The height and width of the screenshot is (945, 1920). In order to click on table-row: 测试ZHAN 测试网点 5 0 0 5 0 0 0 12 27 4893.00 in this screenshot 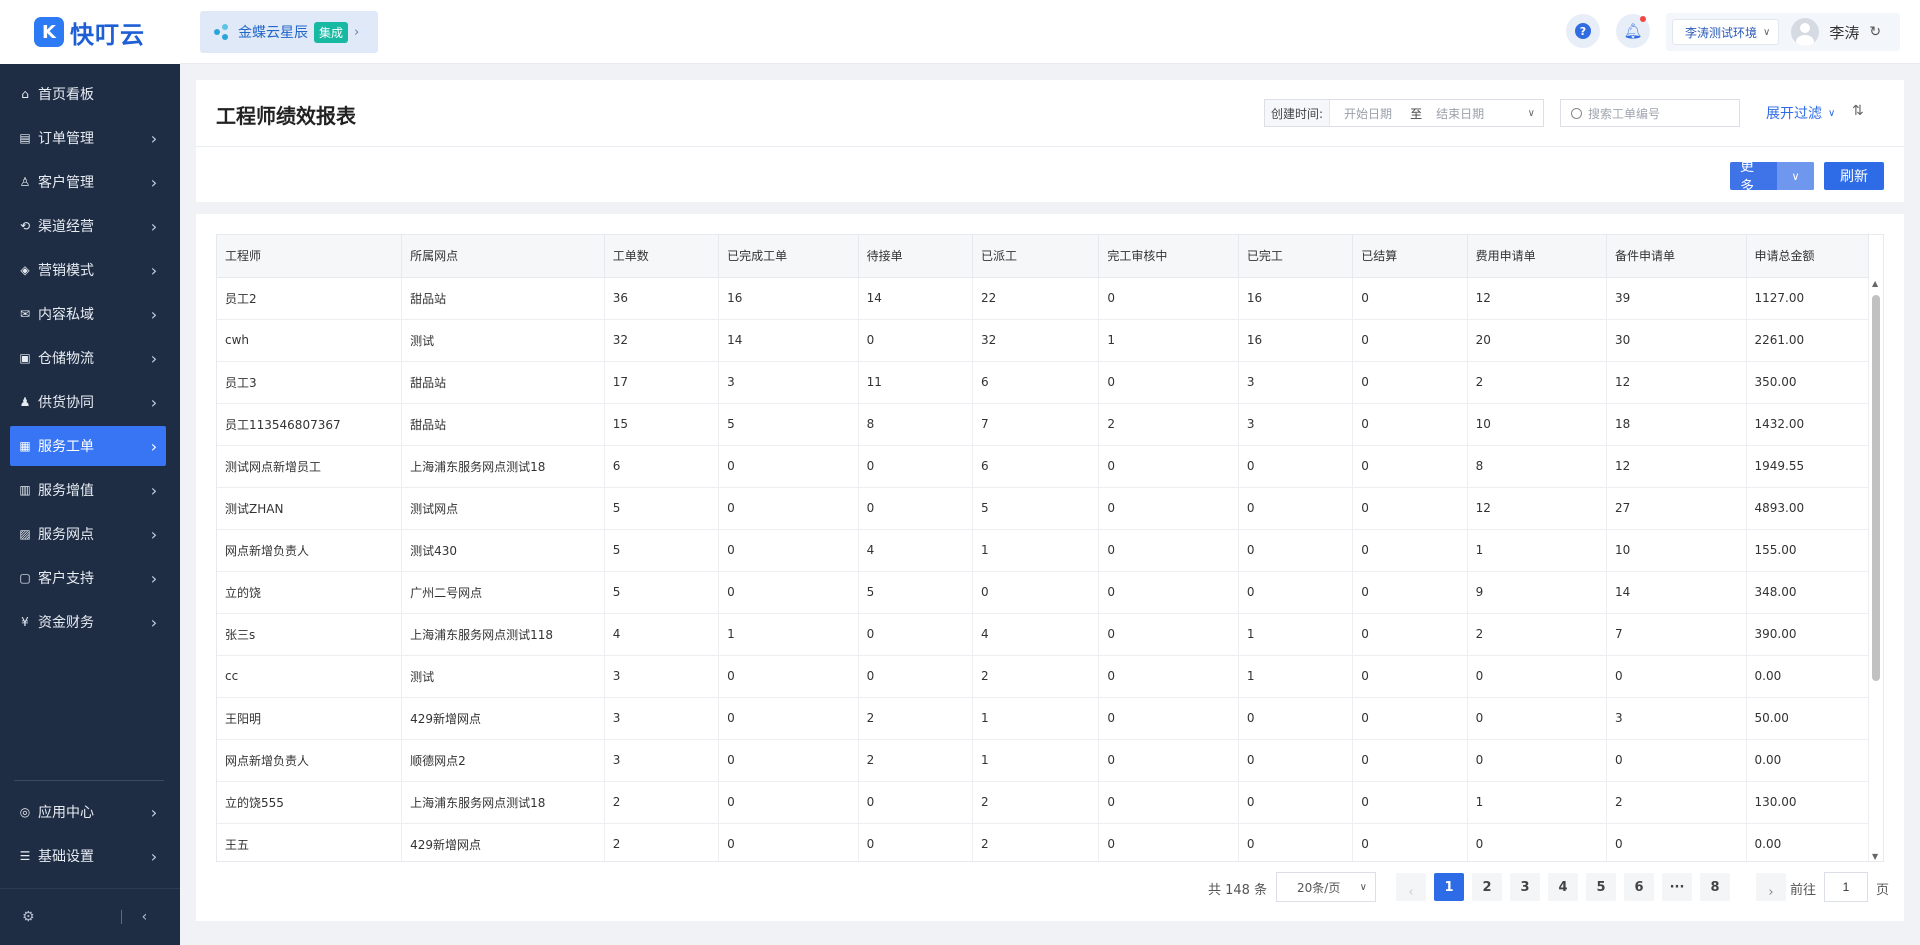, I will do `click(1043, 508)`.